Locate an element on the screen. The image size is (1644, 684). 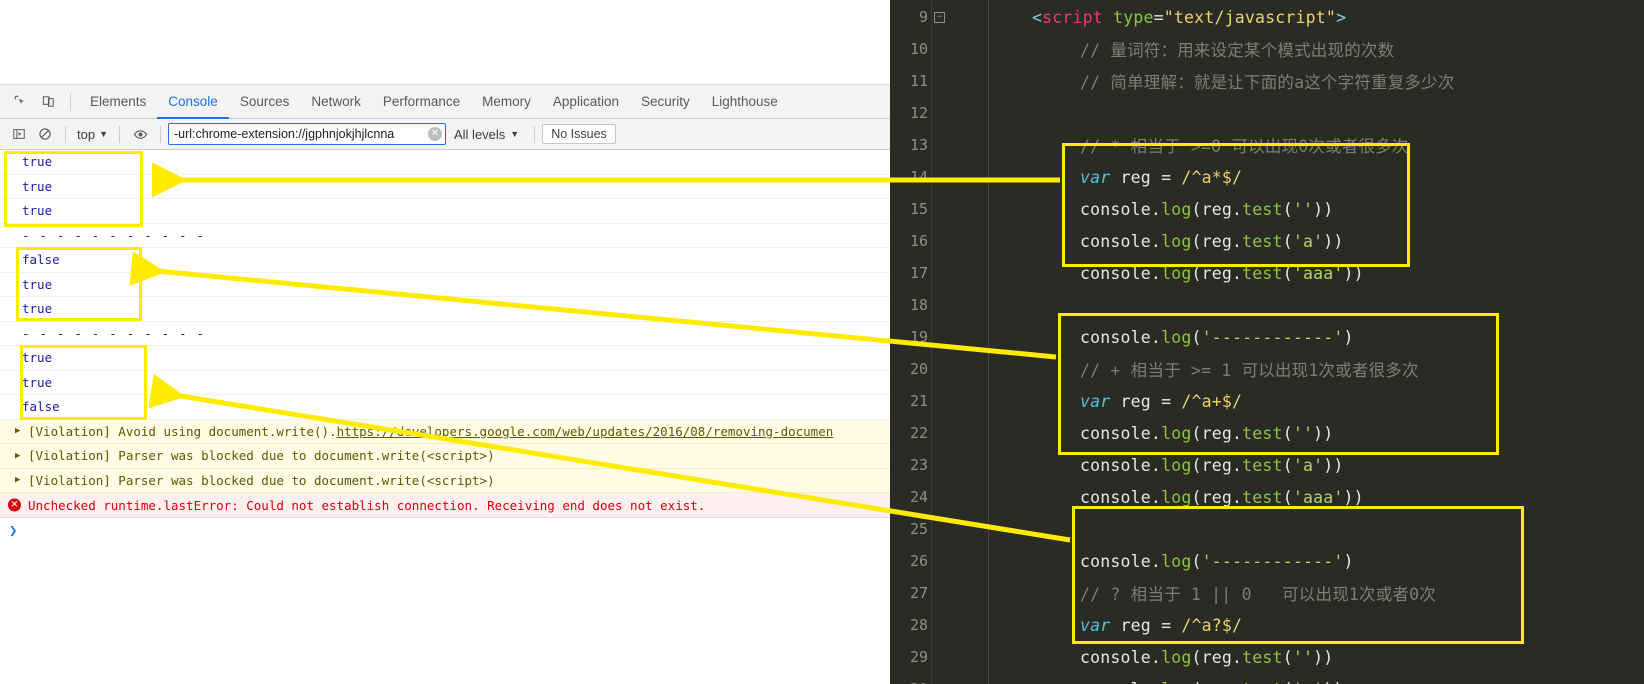
code-line: 26 console.log('------------') is located at coordinates (1267, 561).